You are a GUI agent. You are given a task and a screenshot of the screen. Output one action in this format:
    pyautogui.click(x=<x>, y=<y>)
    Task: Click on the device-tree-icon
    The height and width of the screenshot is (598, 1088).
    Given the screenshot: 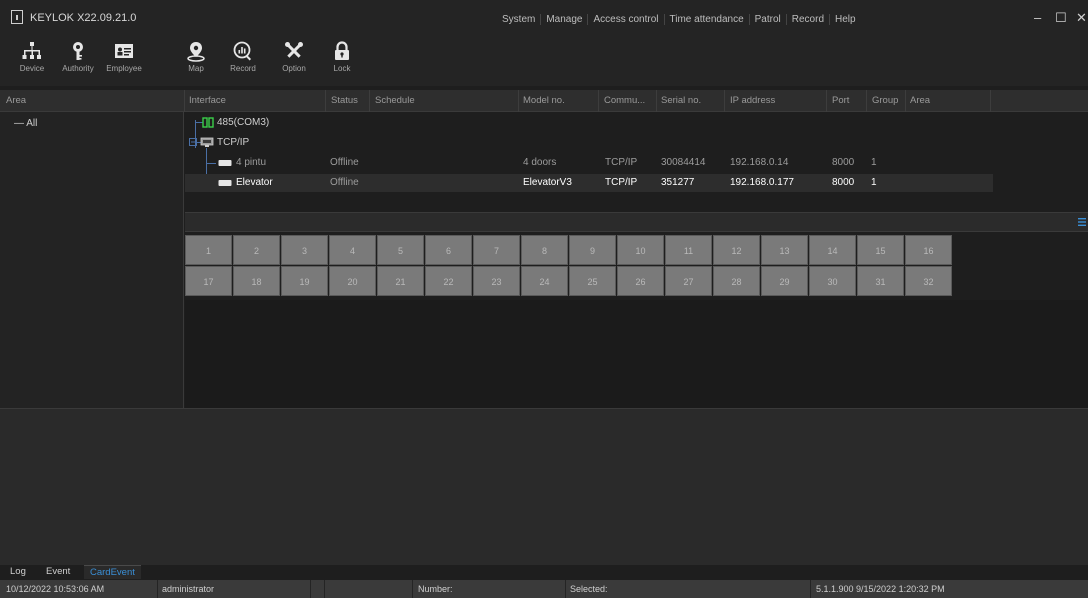 What is the action you would take?
    pyautogui.click(x=31, y=50)
    